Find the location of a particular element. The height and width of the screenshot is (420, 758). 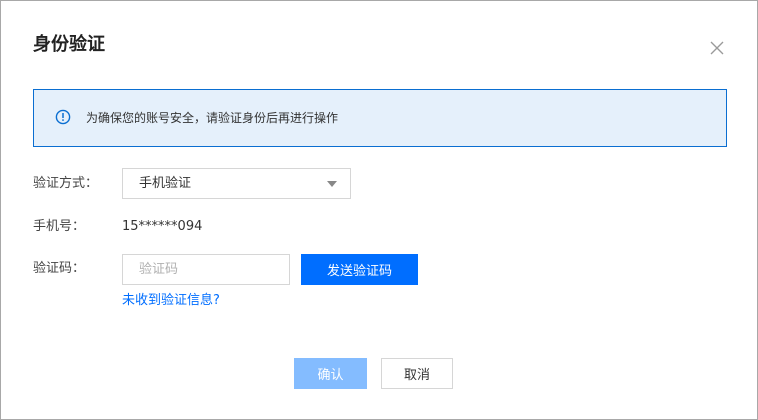

method-selected-value: 手机验证 is located at coordinates (165, 183).